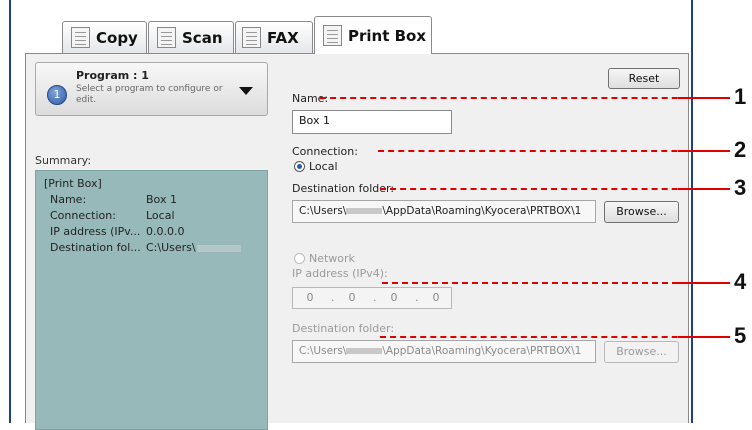 This screenshot has width=752, height=430. I want to click on callout-number-1: 1, so click(740, 96).